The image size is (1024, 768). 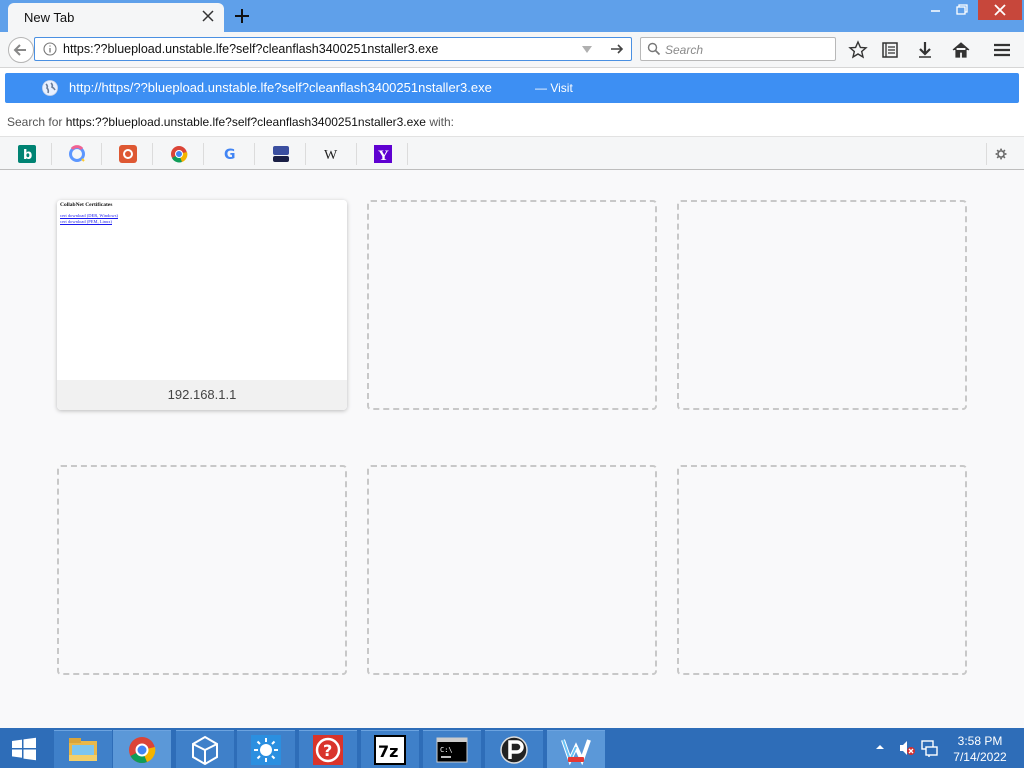 What do you see at coordinates (1002, 50) in the screenshot?
I see `menu-icon` at bounding box center [1002, 50].